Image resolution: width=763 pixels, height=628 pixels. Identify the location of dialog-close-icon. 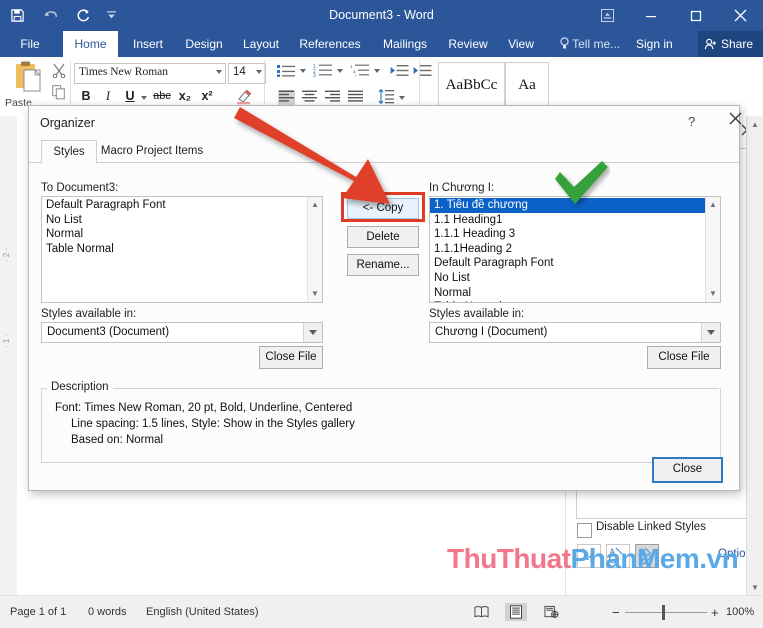
(735, 120).